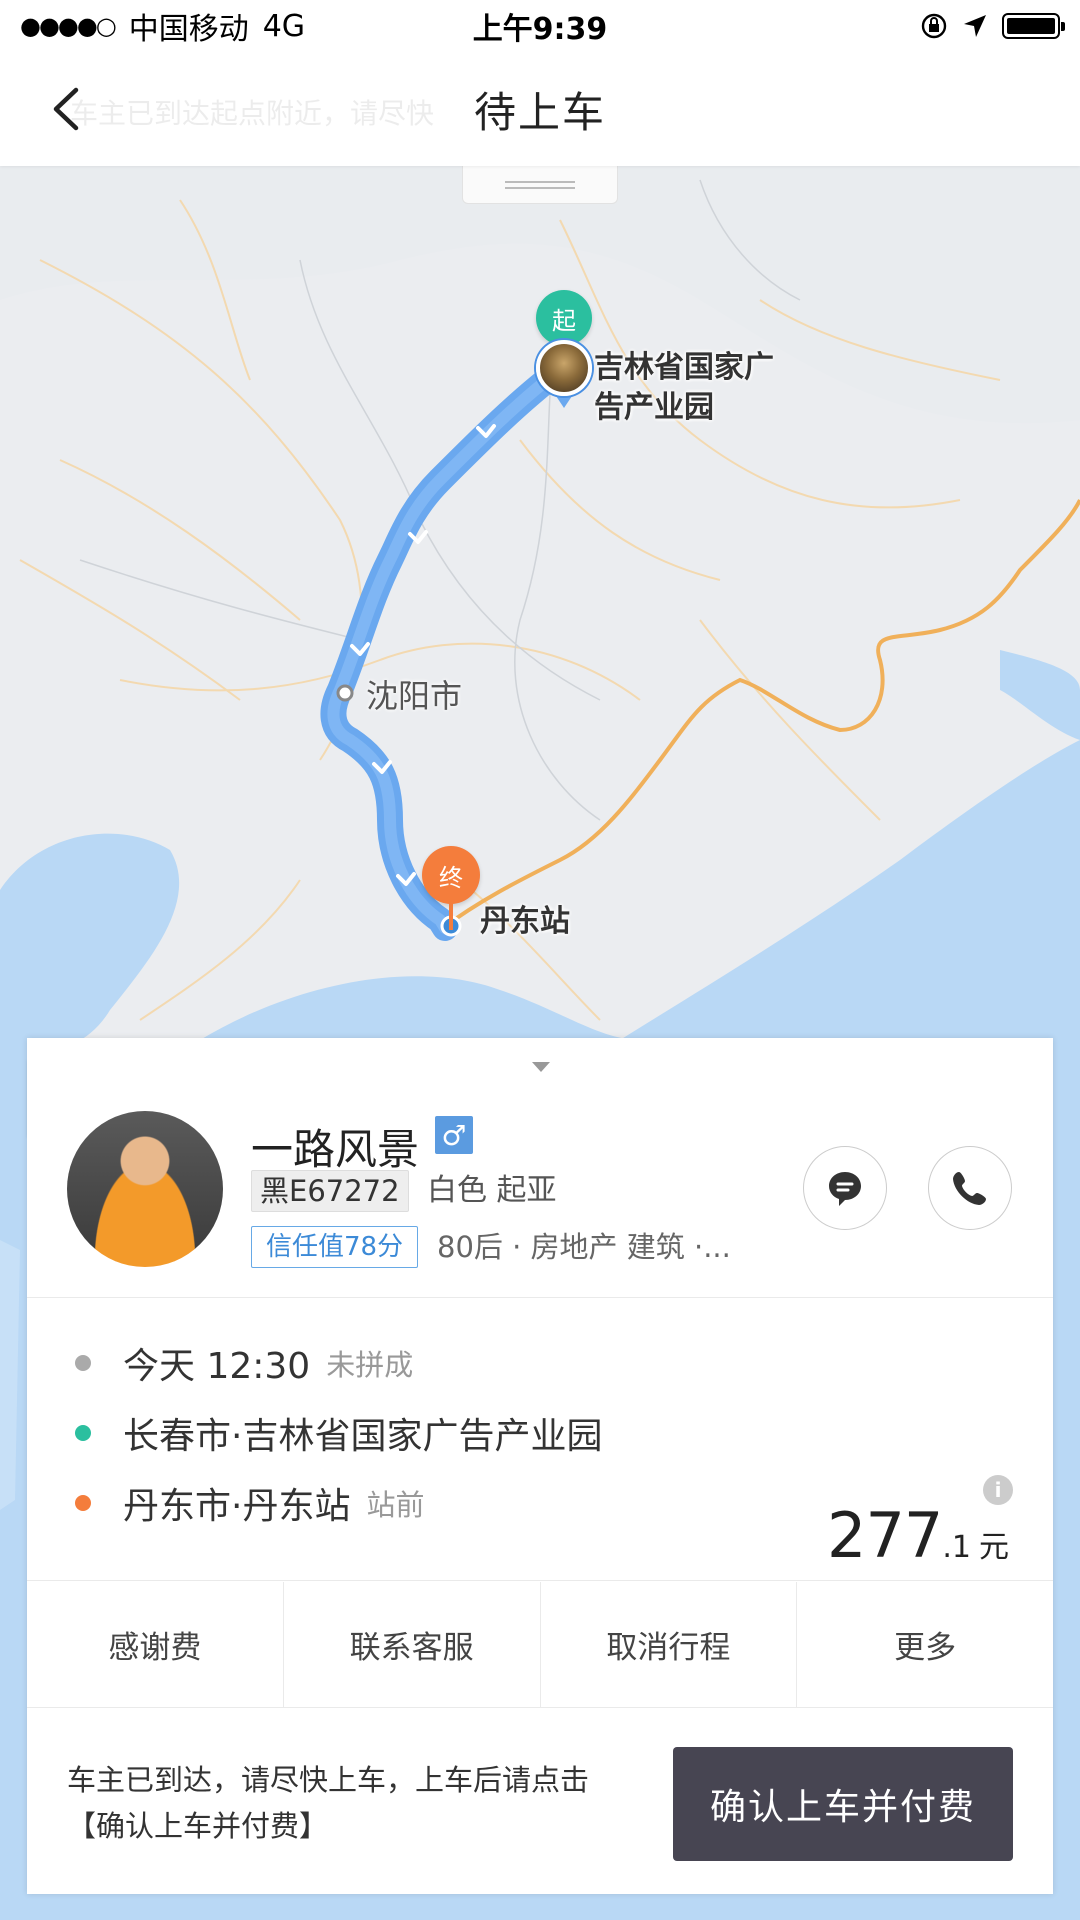 The width and height of the screenshot is (1080, 1920). I want to click on back-button, so click(65, 109).